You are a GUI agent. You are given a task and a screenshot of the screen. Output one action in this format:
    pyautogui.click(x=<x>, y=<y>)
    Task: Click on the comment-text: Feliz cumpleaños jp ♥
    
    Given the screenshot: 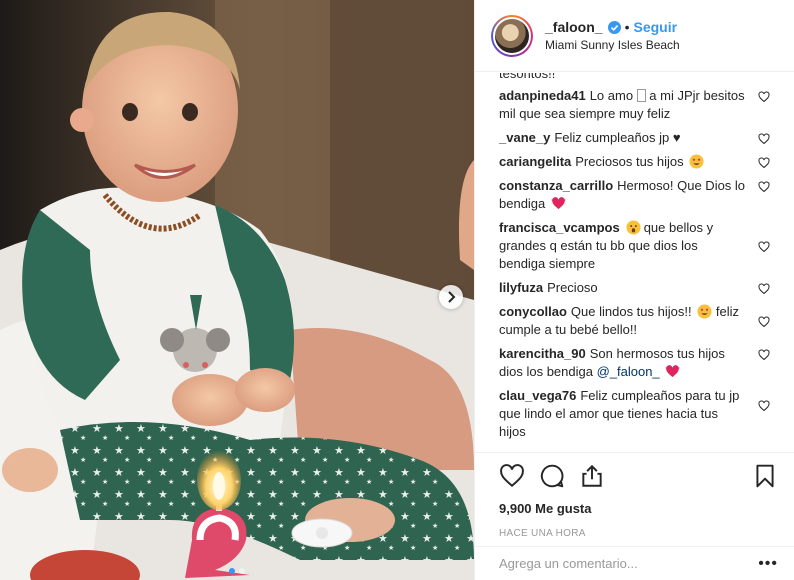 What is the action you would take?
    pyautogui.click(x=617, y=137)
    